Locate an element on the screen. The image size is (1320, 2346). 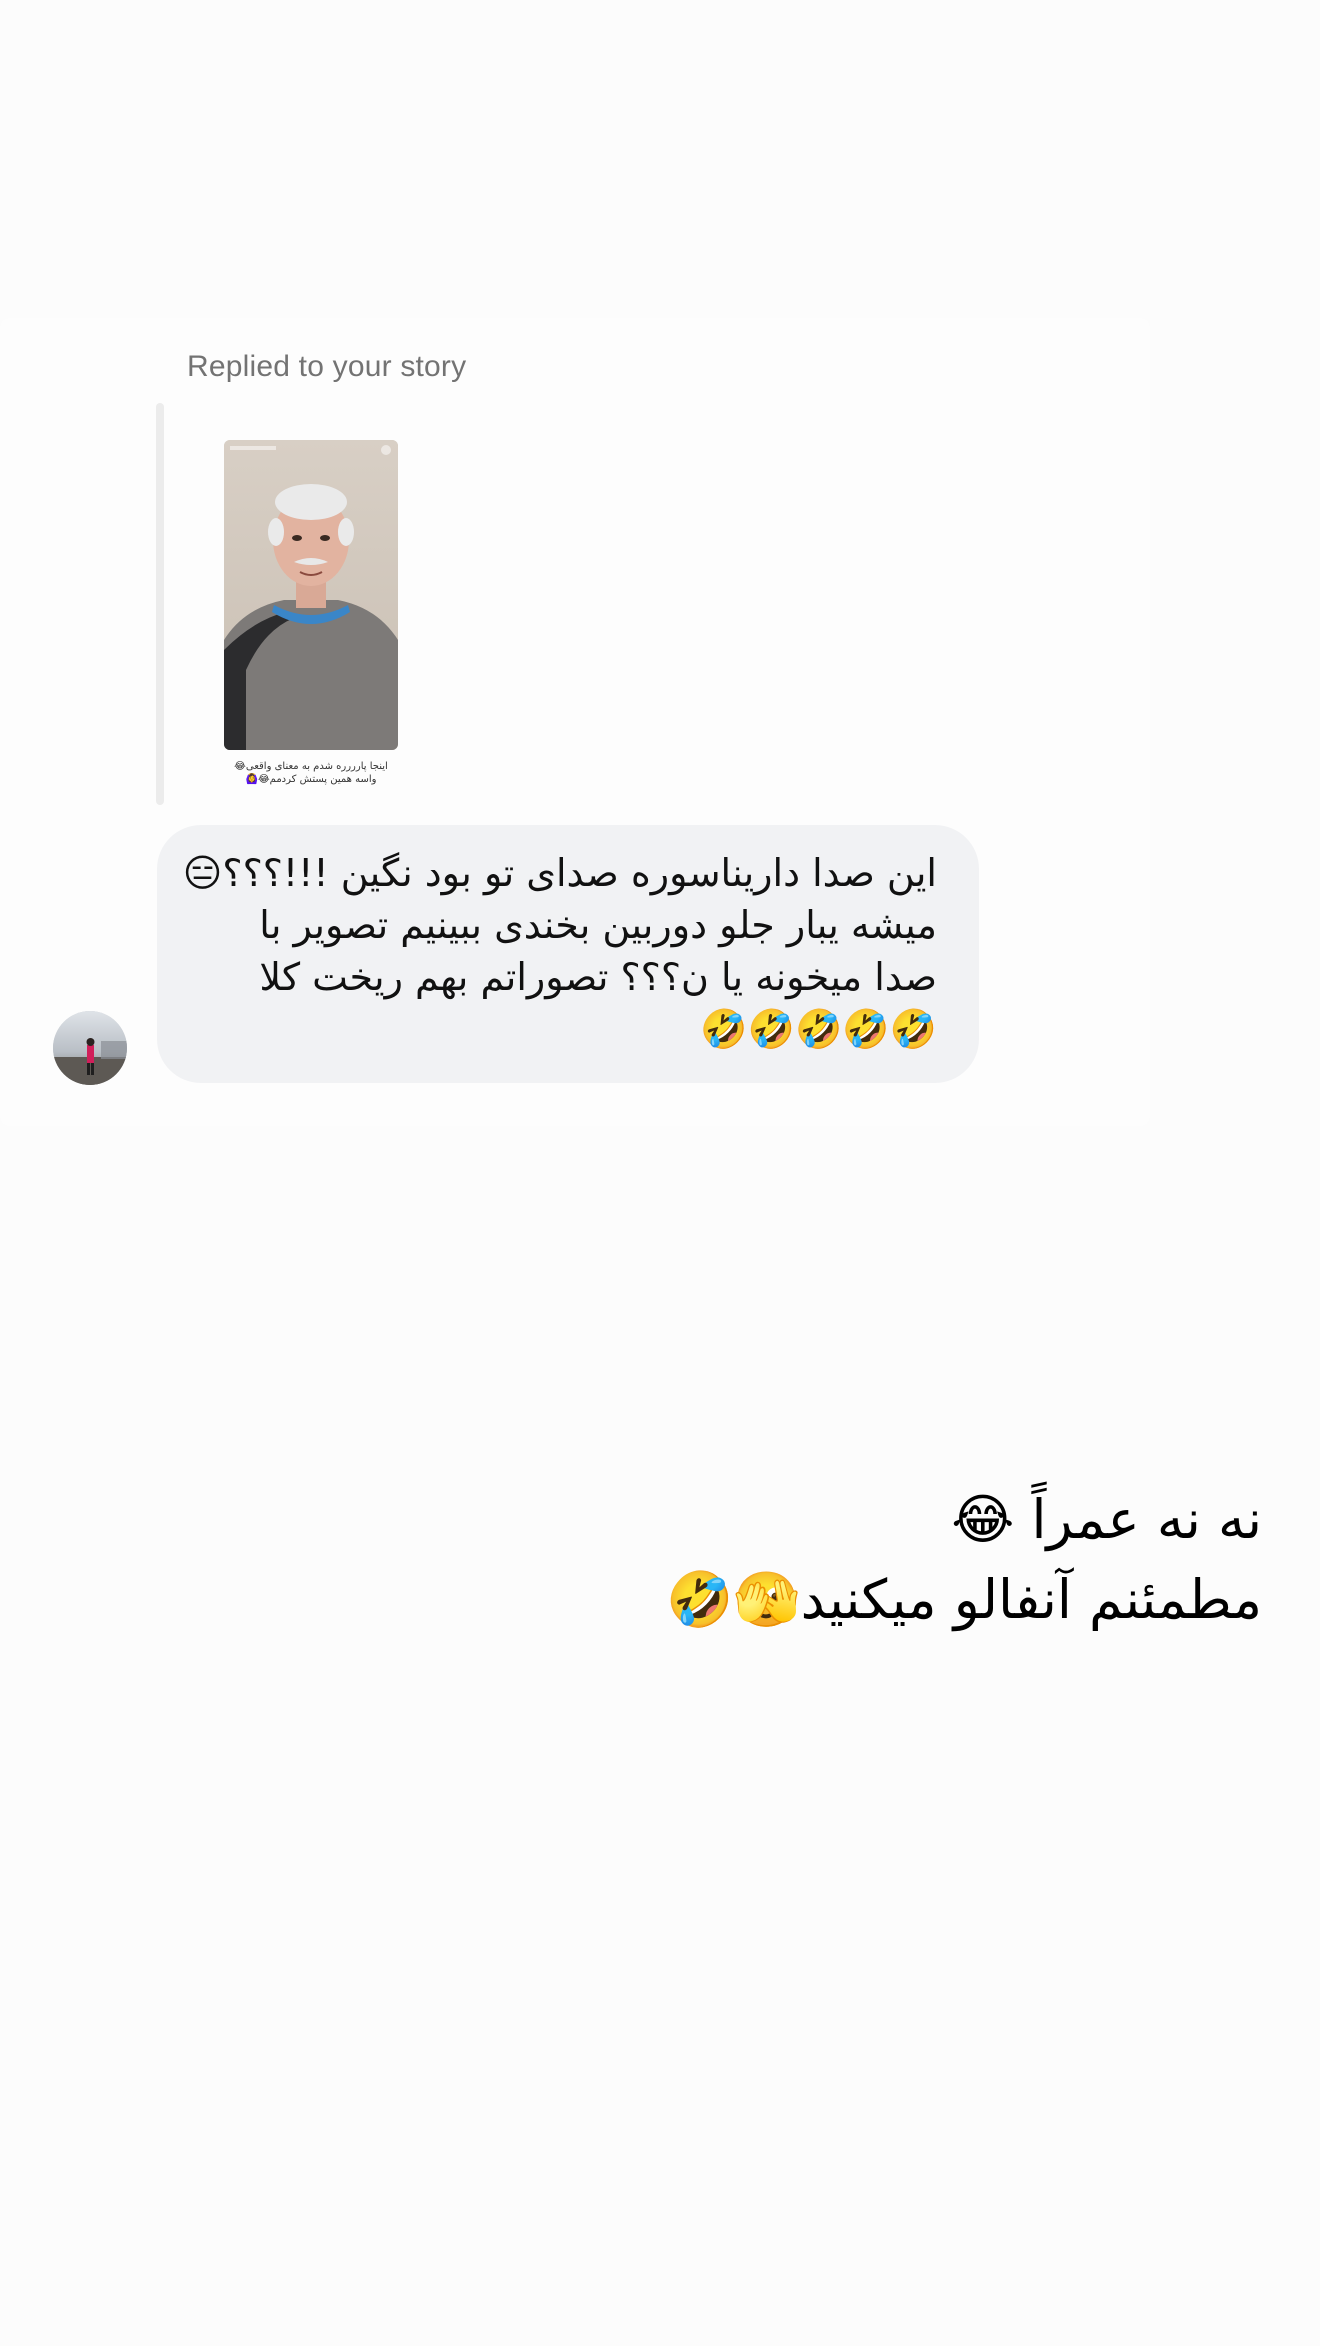
avatar-photo-icon is located at coordinates (90, 1048).